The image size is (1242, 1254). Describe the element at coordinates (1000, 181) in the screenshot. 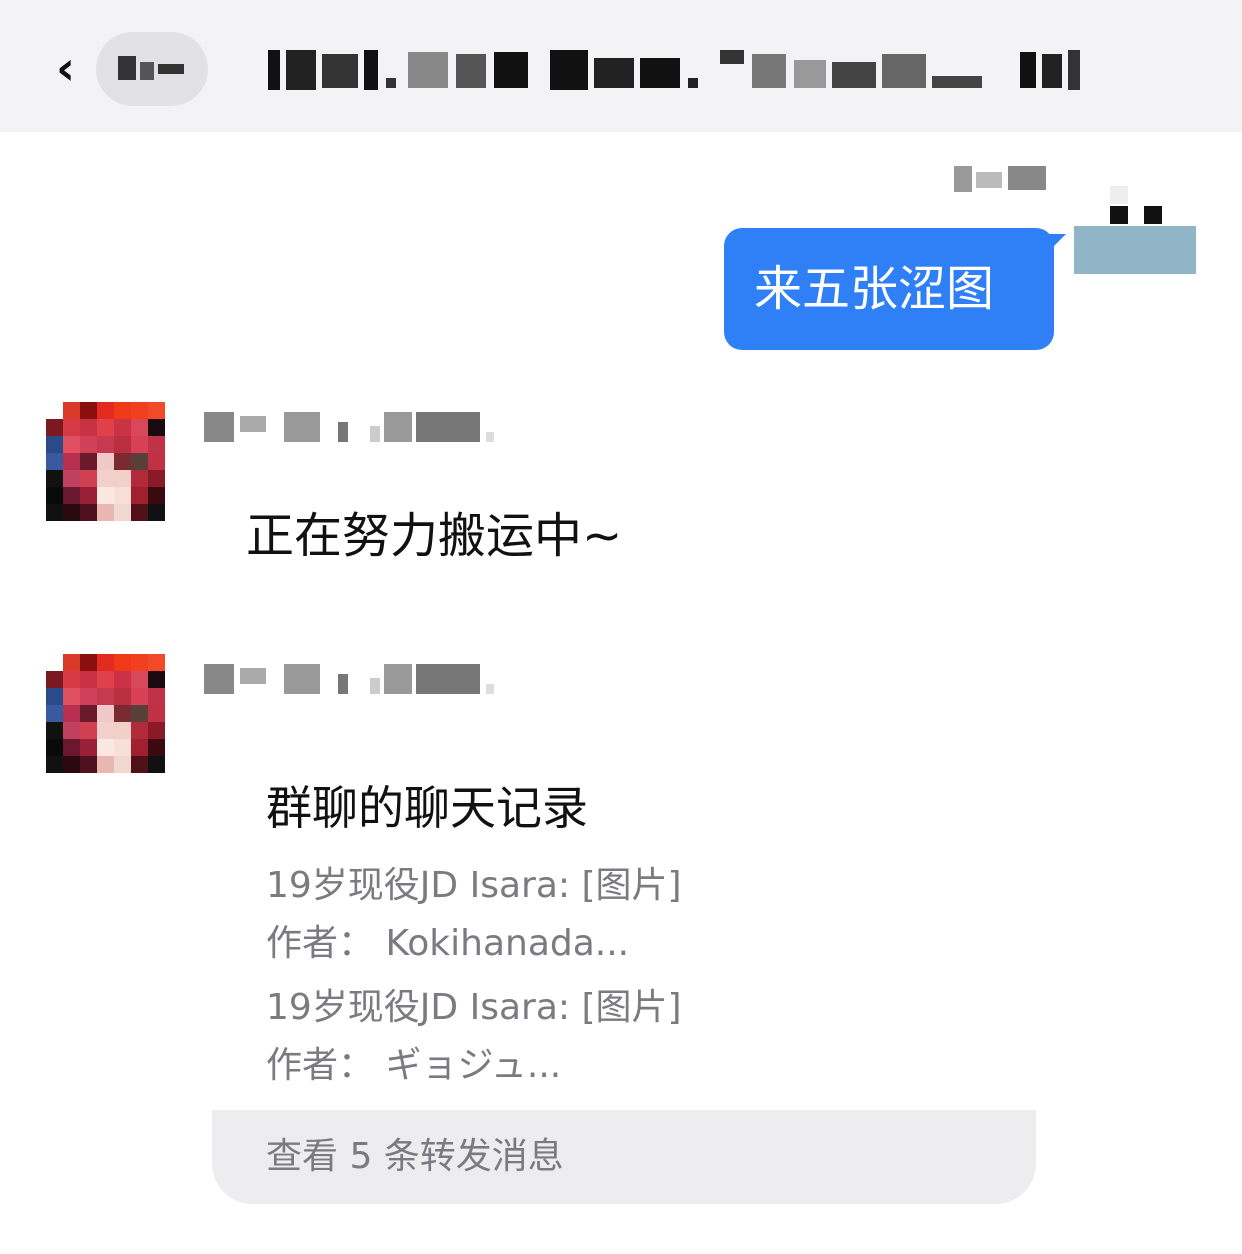

I see `self-name` at that location.